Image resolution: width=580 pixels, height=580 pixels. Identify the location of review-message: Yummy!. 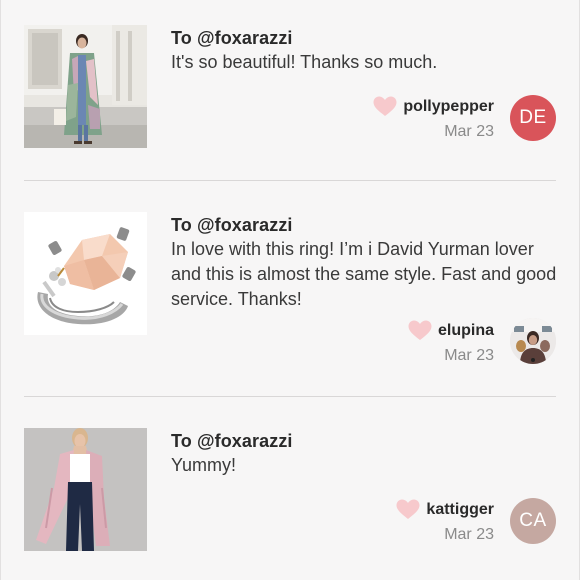
(204, 465).